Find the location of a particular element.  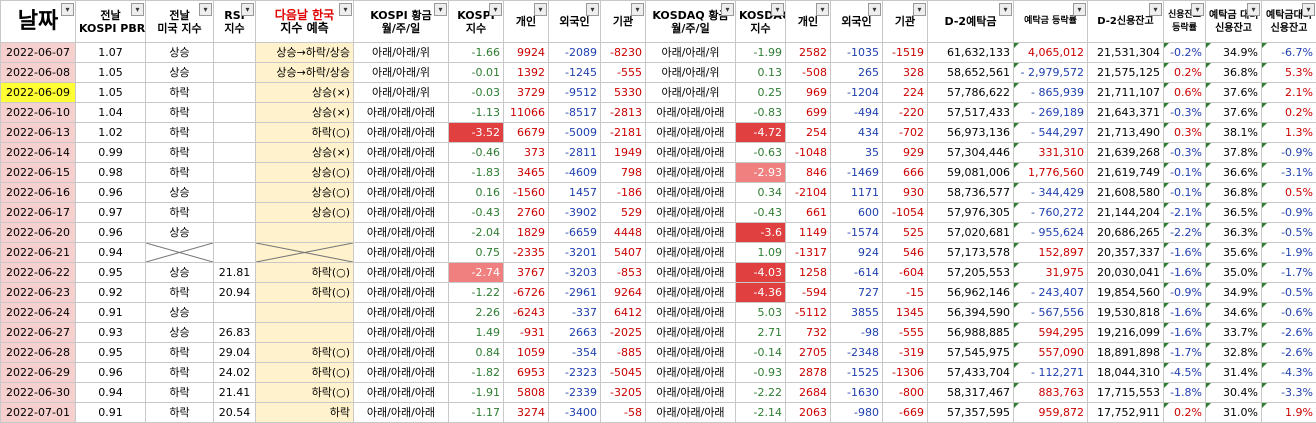

cell-credit-ratio: 34.9% is located at coordinates (1234, 53).